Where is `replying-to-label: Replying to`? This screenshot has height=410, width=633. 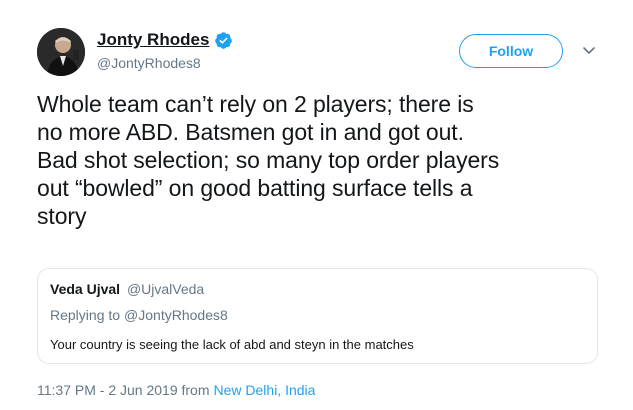
replying-to-label: Replying to is located at coordinates (85, 315).